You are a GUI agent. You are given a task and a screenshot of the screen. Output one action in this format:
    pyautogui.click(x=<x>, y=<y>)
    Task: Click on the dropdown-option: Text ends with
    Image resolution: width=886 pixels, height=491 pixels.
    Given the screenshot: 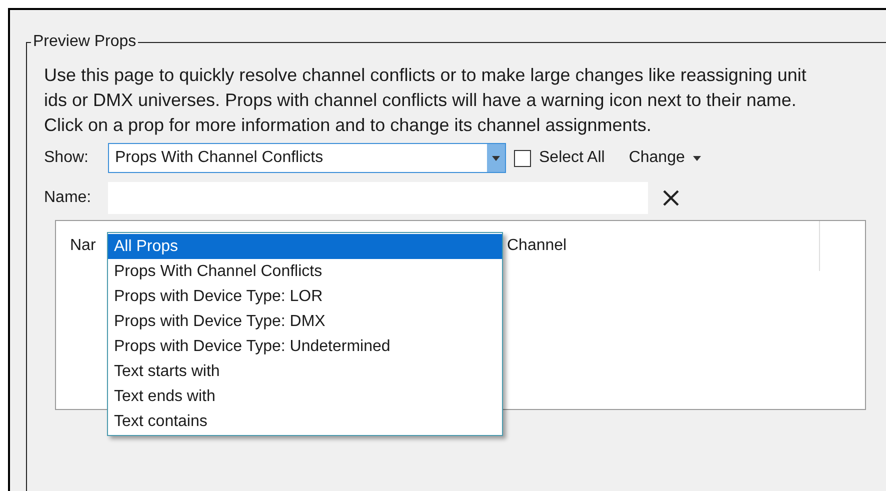 What is the action you would take?
    pyautogui.click(x=305, y=396)
    